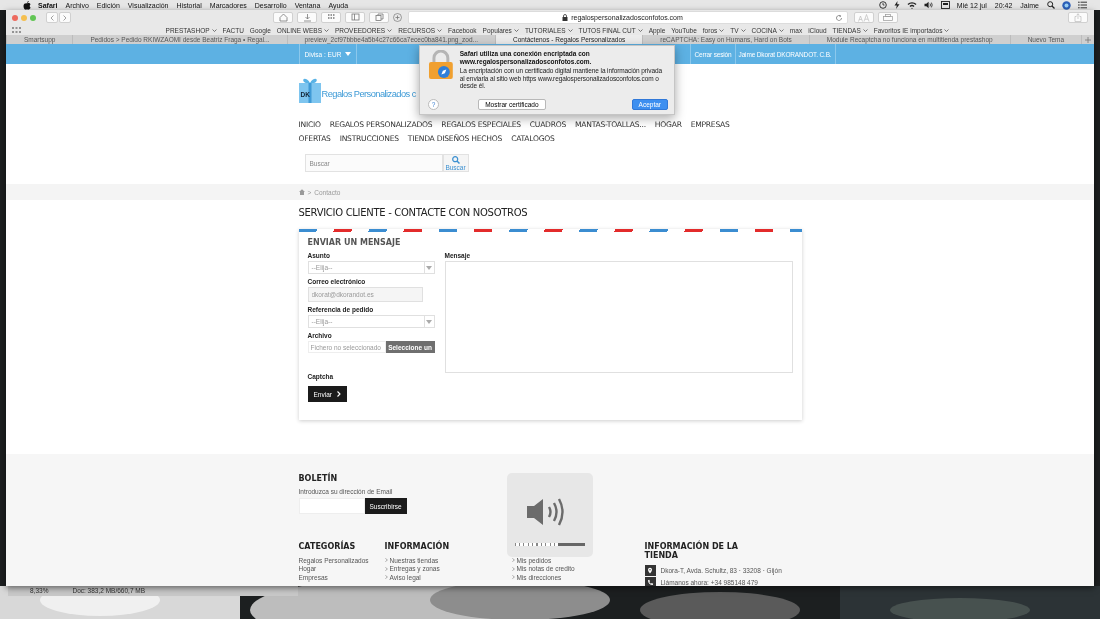 The image size is (1100, 619). Describe the element at coordinates (1082, 5) in the screenshot. I see `menu-icon` at that location.